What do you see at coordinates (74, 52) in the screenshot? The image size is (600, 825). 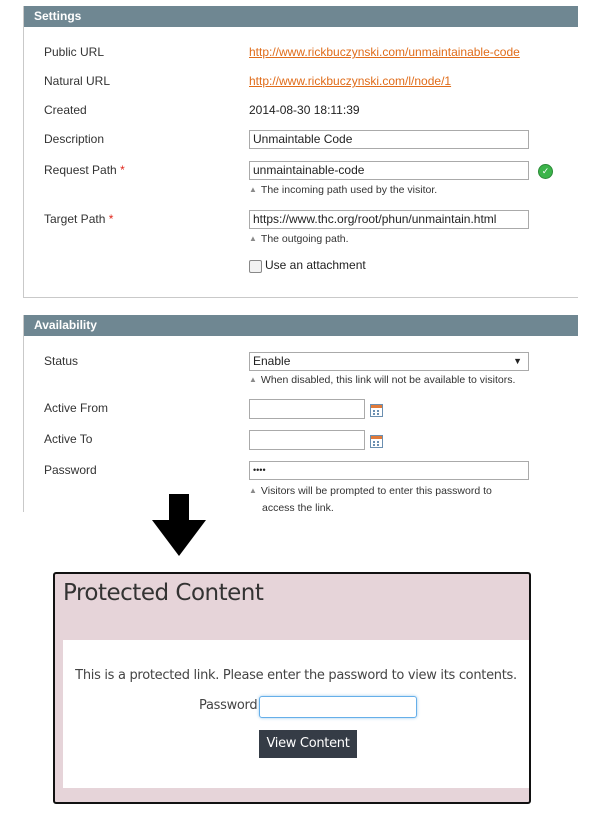 I see `public-url-label: Public URL` at bounding box center [74, 52].